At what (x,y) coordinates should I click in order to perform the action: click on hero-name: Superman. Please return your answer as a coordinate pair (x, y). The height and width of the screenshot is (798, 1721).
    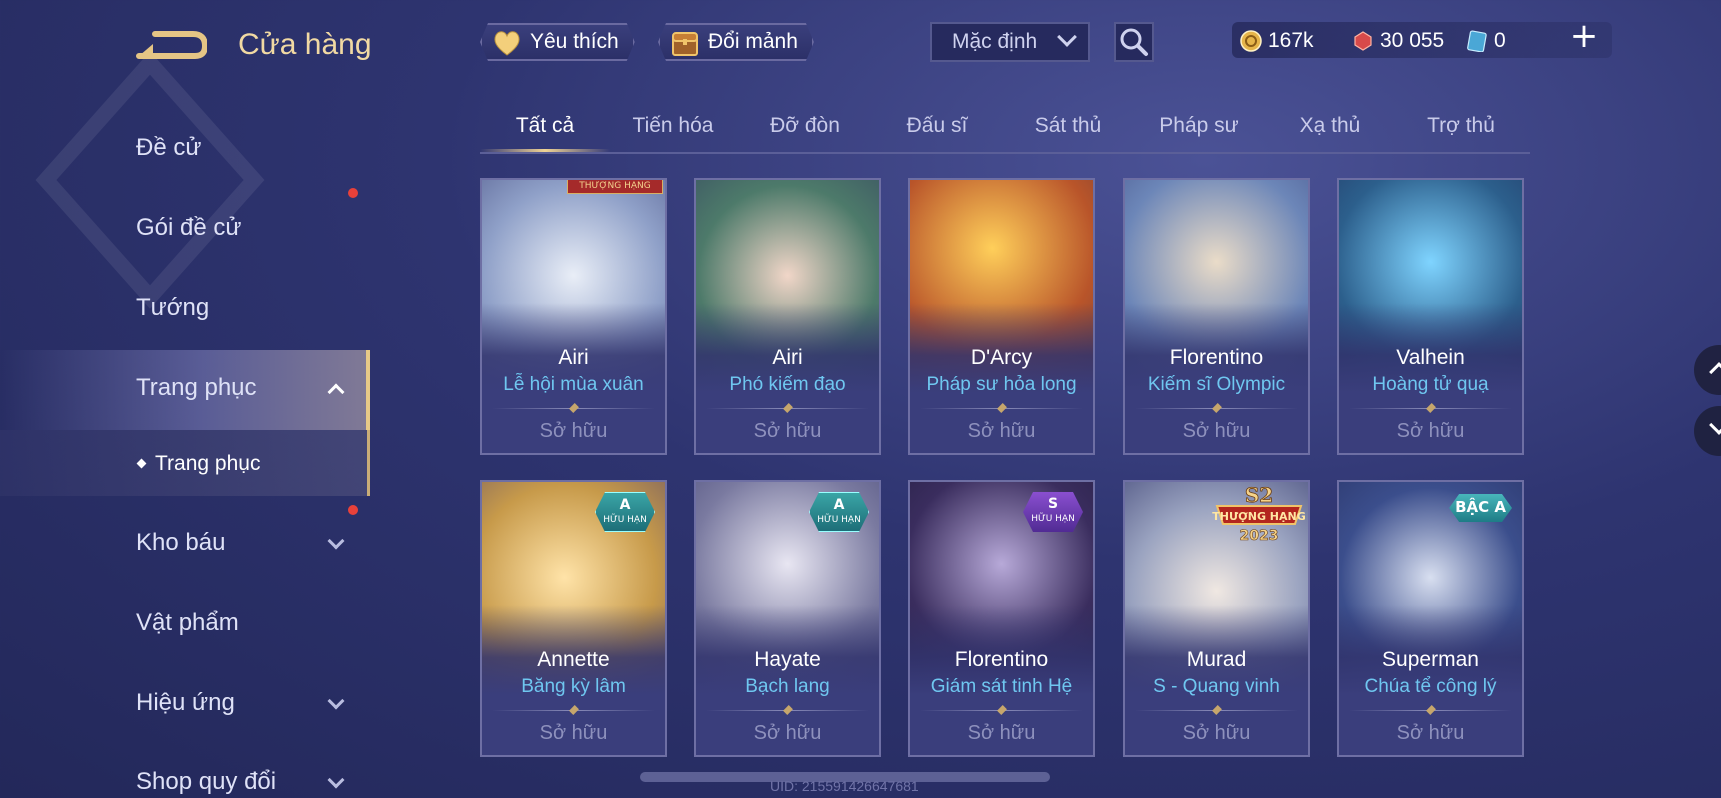
    Looking at the image, I should click on (1430, 659).